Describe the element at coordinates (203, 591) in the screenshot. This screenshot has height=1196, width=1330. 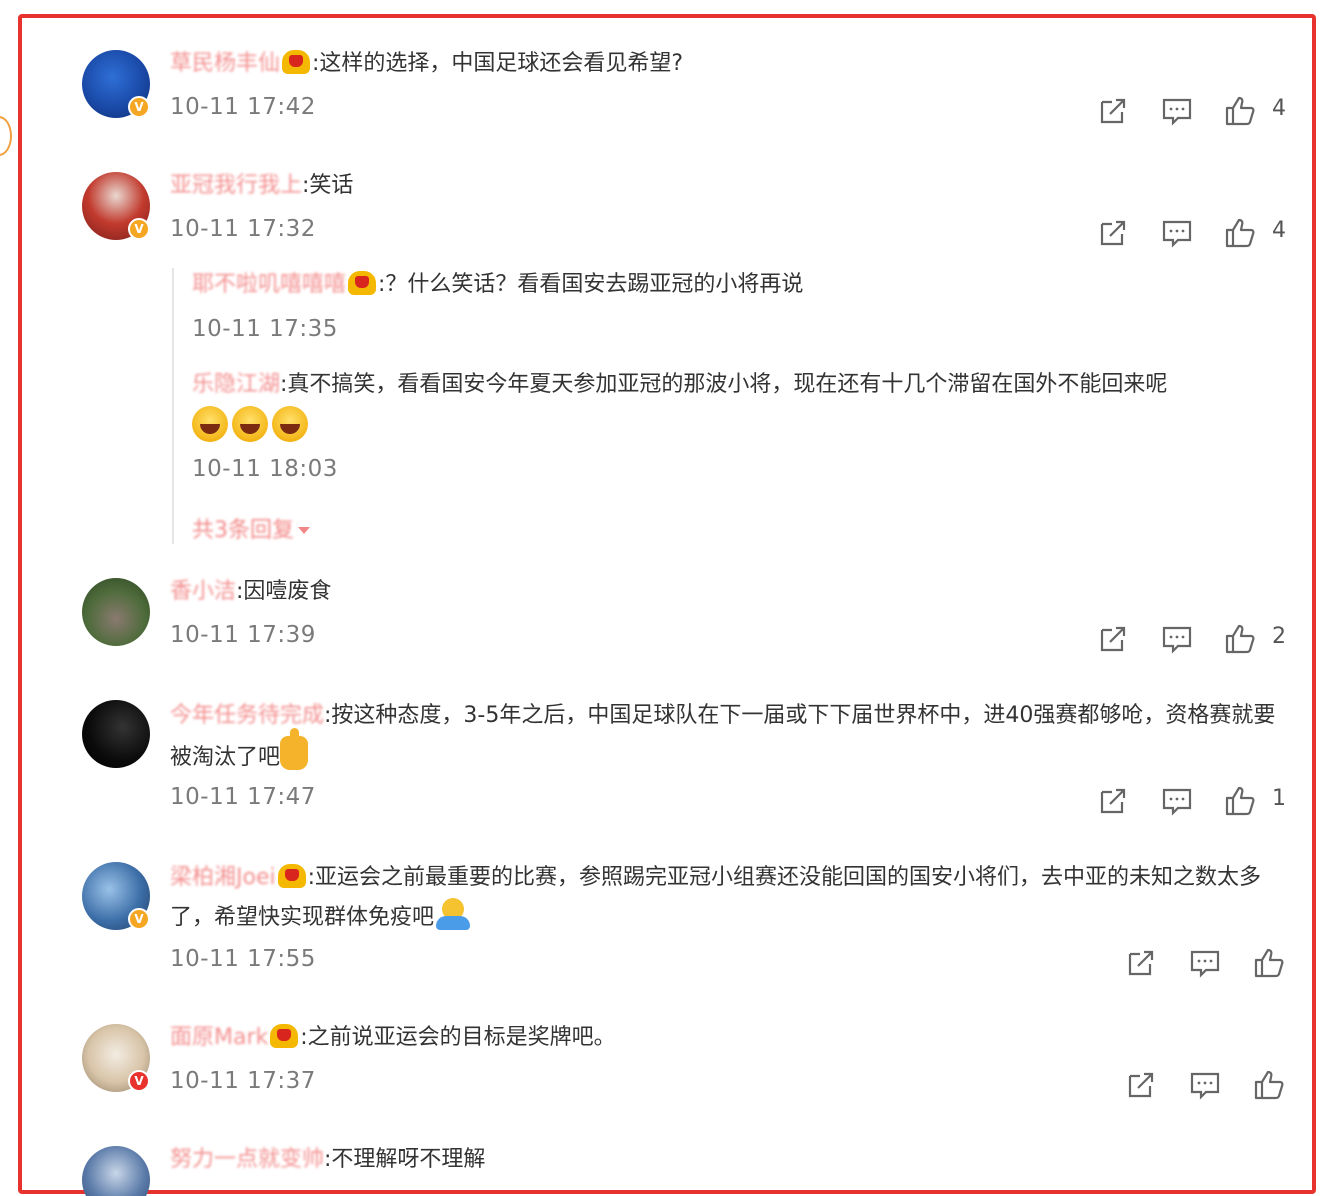
I see `comment-username: 香小洁` at that location.